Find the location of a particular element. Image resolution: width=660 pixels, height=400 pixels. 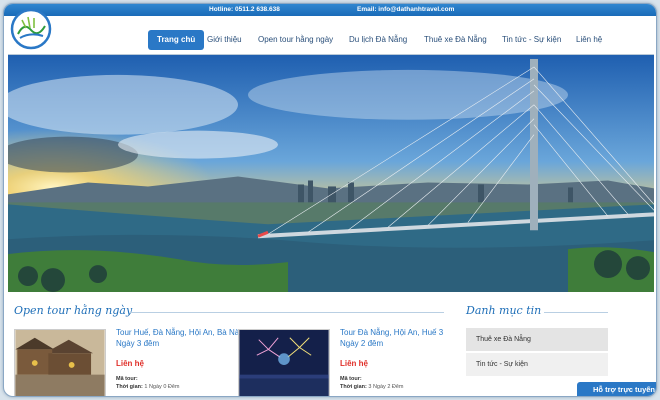

tour-thumbnail-fireworks is located at coordinates (284, 363).